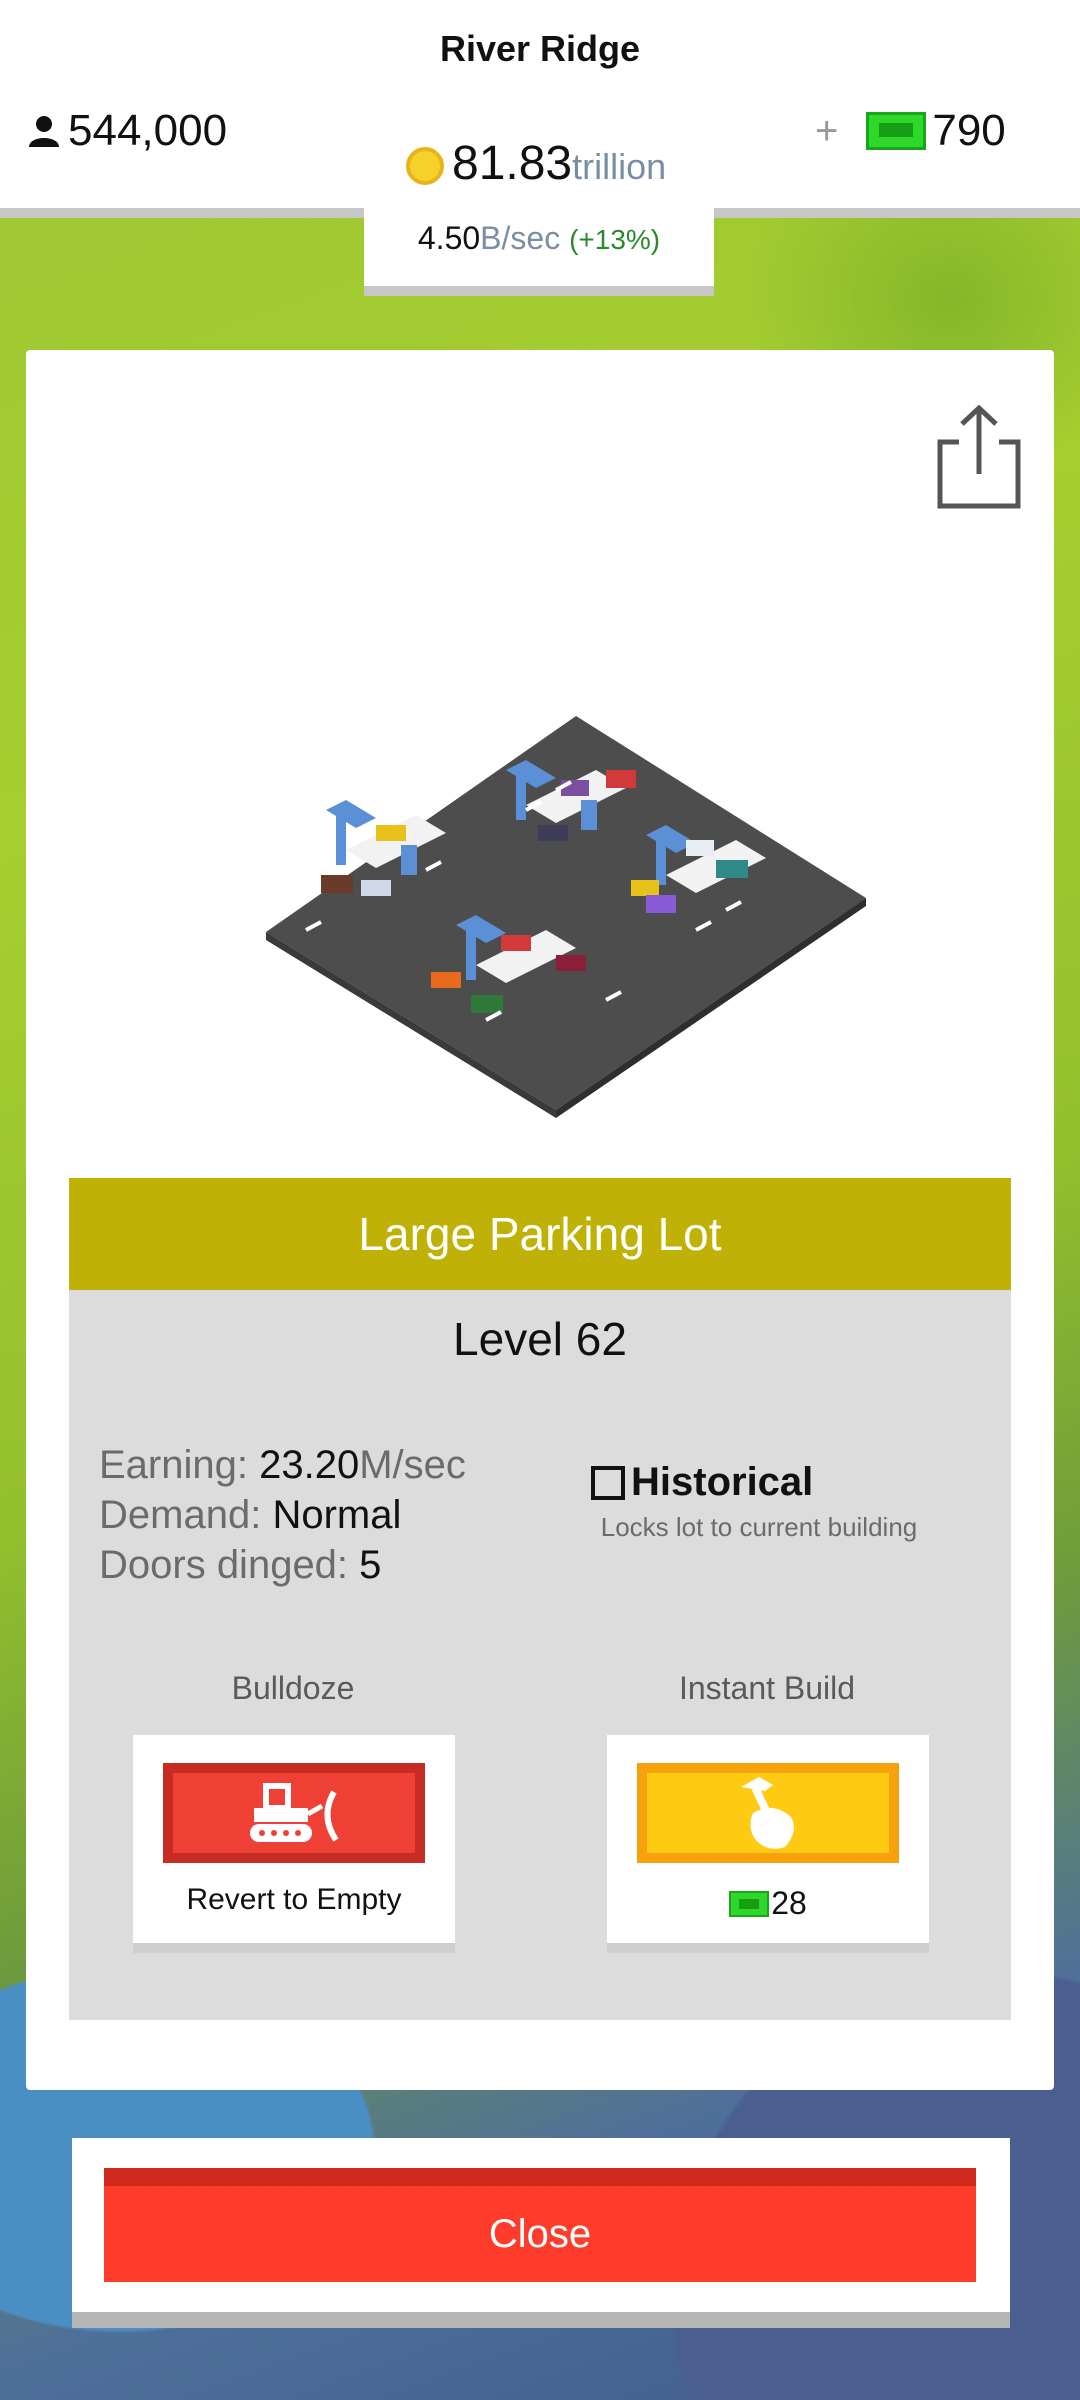 Image resolution: width=1080 pixels, height=2400 pixels. Describe the element at coordinates (224, 1565) in the screenshot. I see `doors-label: Doors dinged:` at that location.